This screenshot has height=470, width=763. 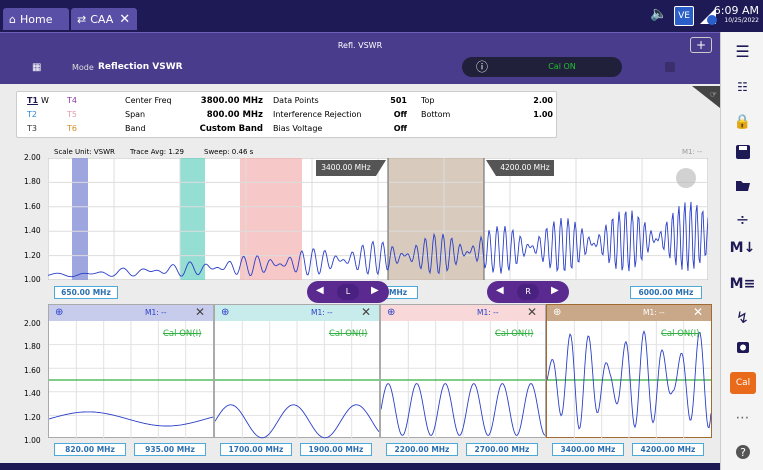 What do you see at coordinates (400, 128) in the screenshot?
I see `bias-value: Off` at bounding box center [400, 128].